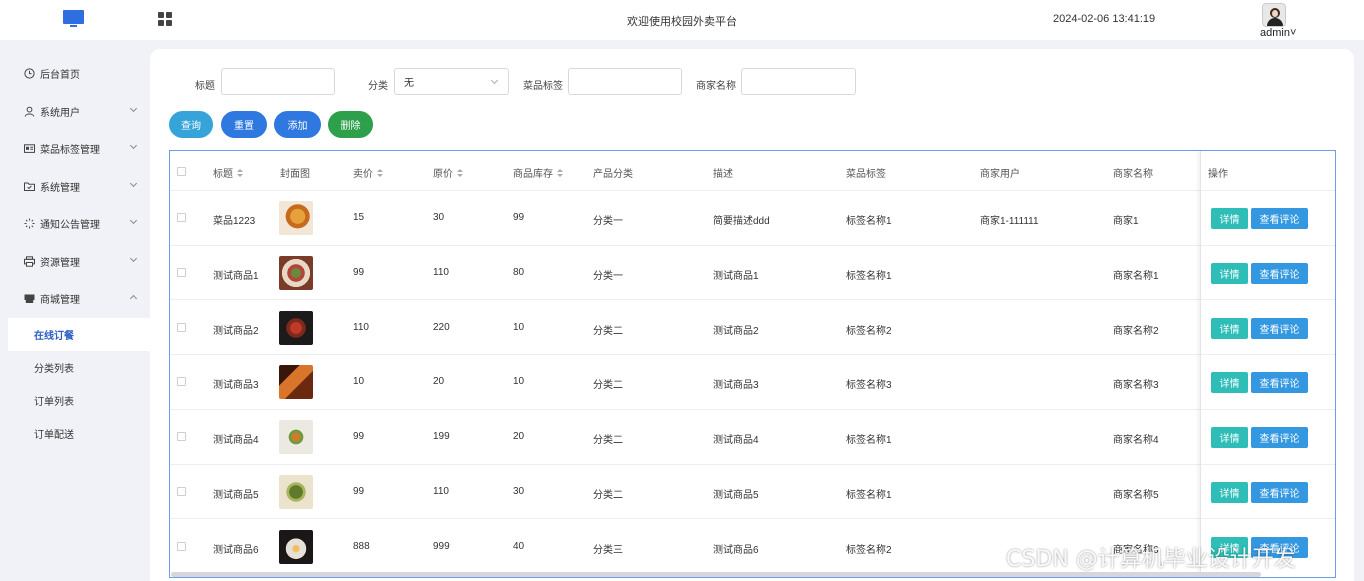  Describe the element at coordinates (869, 550) in the screenshot. I see `cell-tag: 标签名称2` at that location.